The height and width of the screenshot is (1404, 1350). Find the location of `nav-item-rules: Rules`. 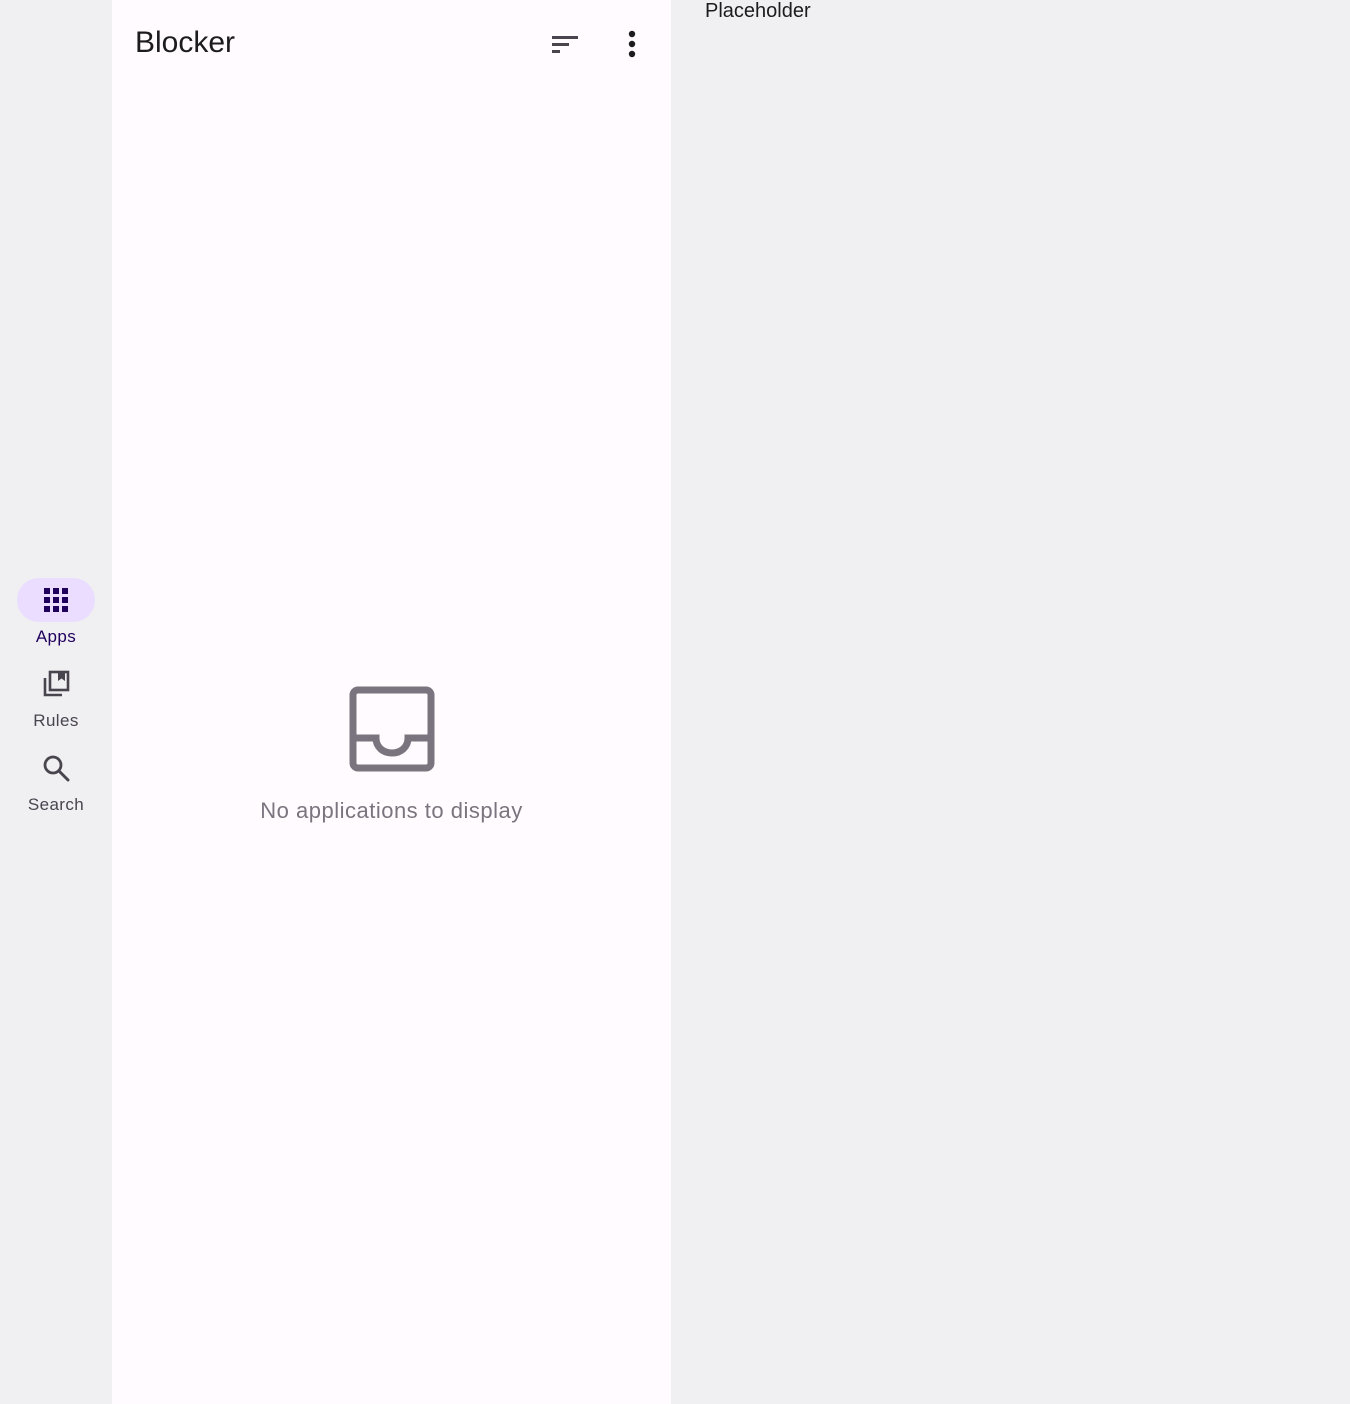

nav-item-rules: Rules is located at coordinates (56, 702).